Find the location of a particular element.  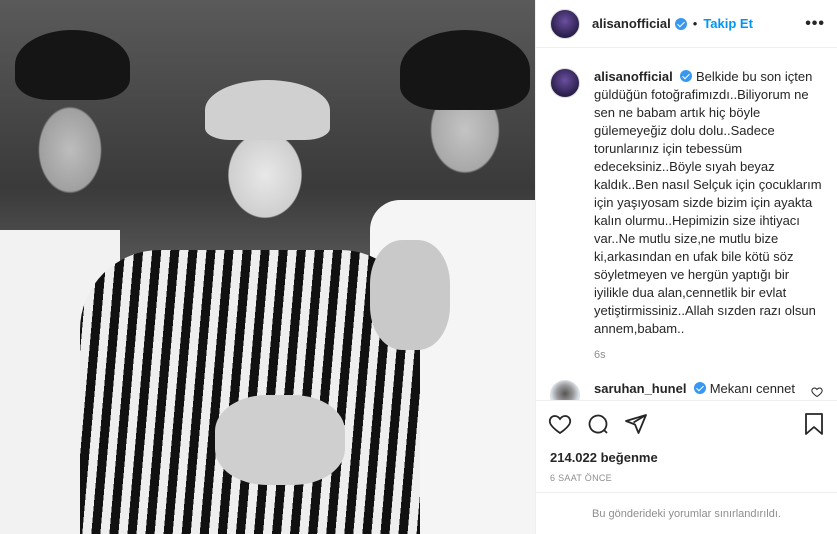

author-username: alisanofficial is located at coordinates (631, 23).